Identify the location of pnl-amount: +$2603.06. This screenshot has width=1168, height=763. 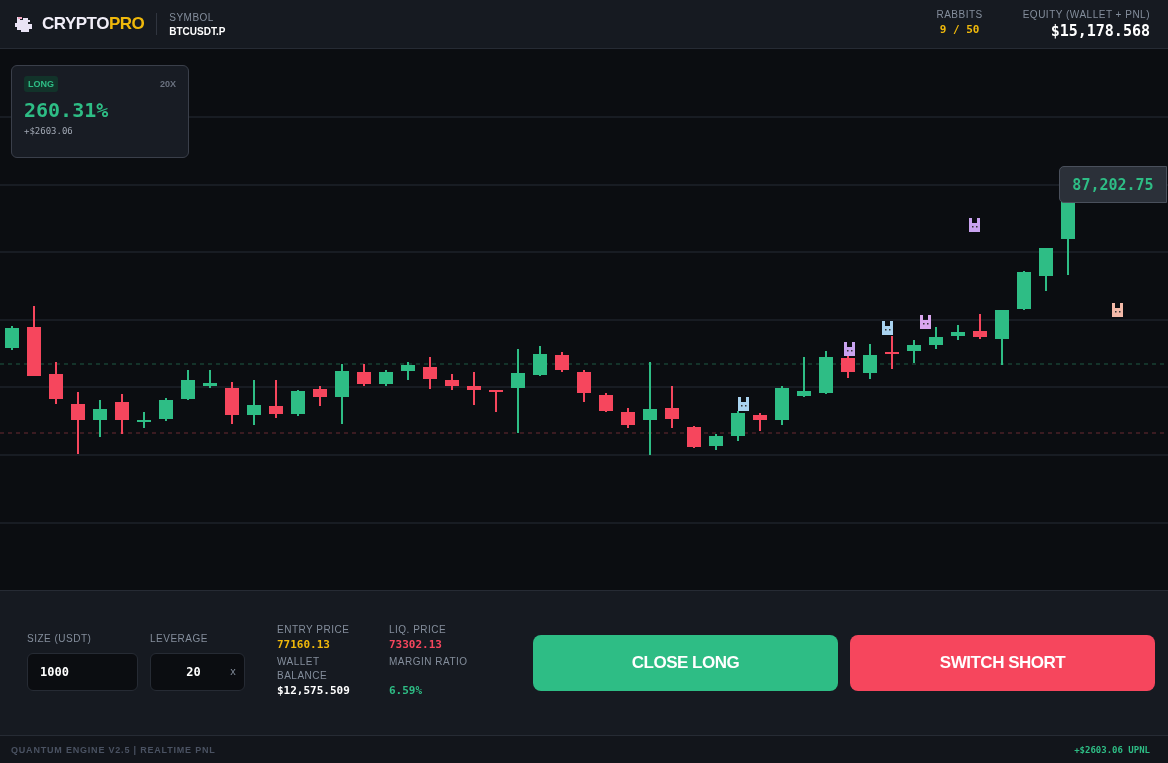
(49, 131).